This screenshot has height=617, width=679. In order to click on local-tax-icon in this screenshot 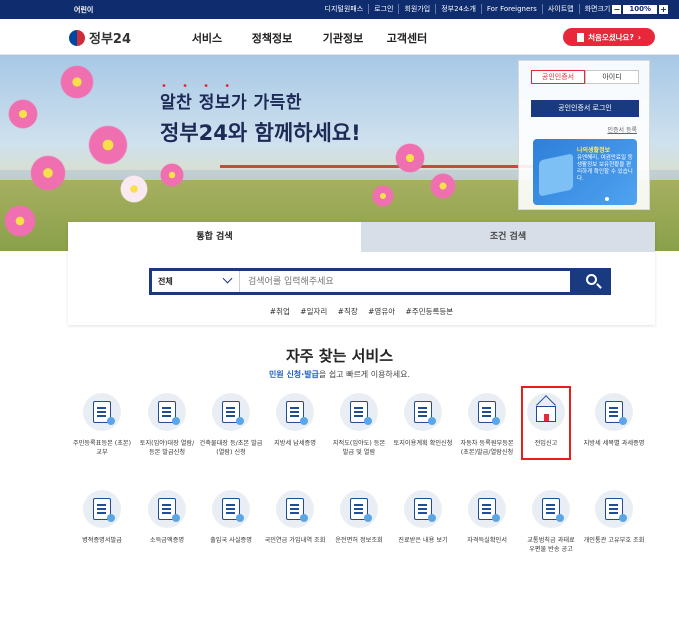, I will do `click(614, 412)`.